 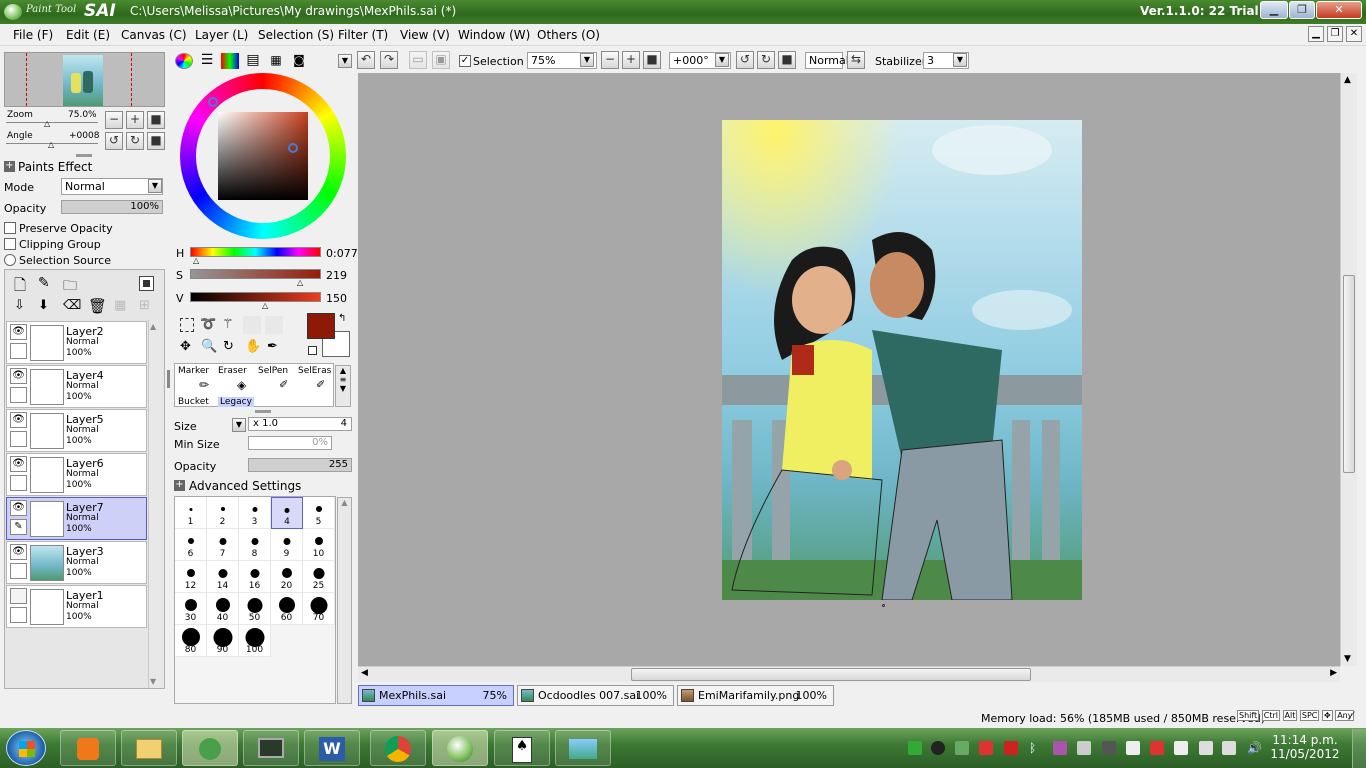 What do you see at coordinates (76, 562) in the screenshot?
I see `layer-row: 👁 Layer3 Normal 100%` at bounding box center [76, 562].